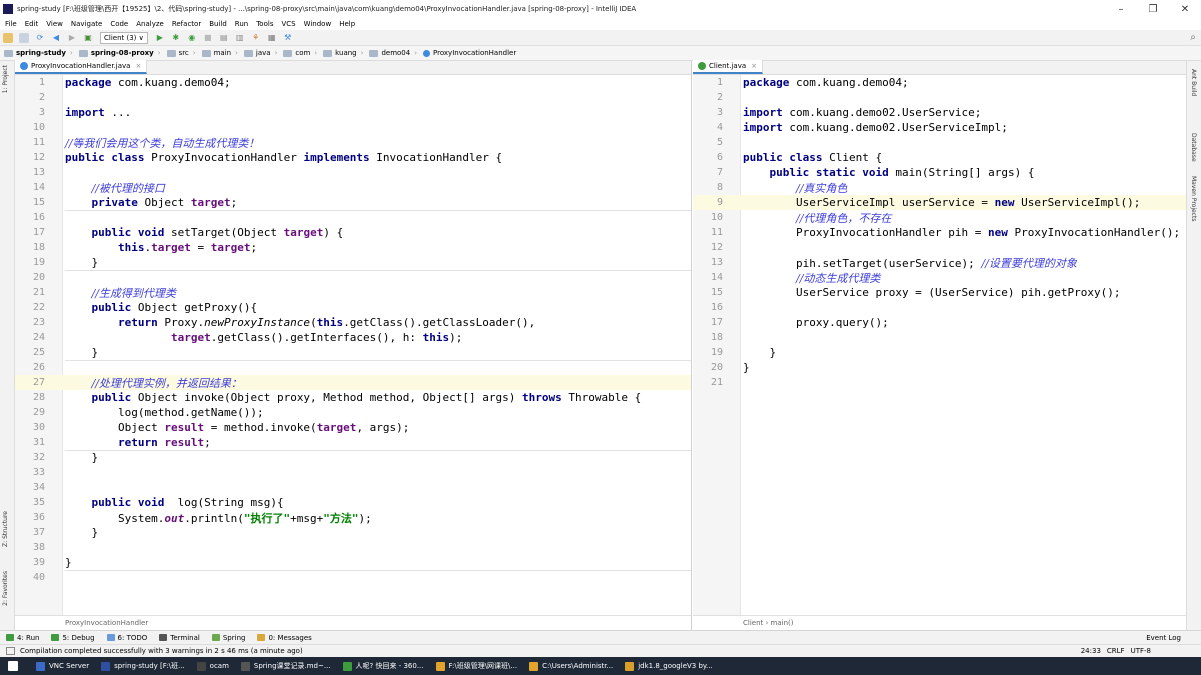 The width and height of the screenshot is (1201, 675). Describe the element at coordinates (1163, 638) in the screenshot. I see `event-log-button: Event Log` at that location.